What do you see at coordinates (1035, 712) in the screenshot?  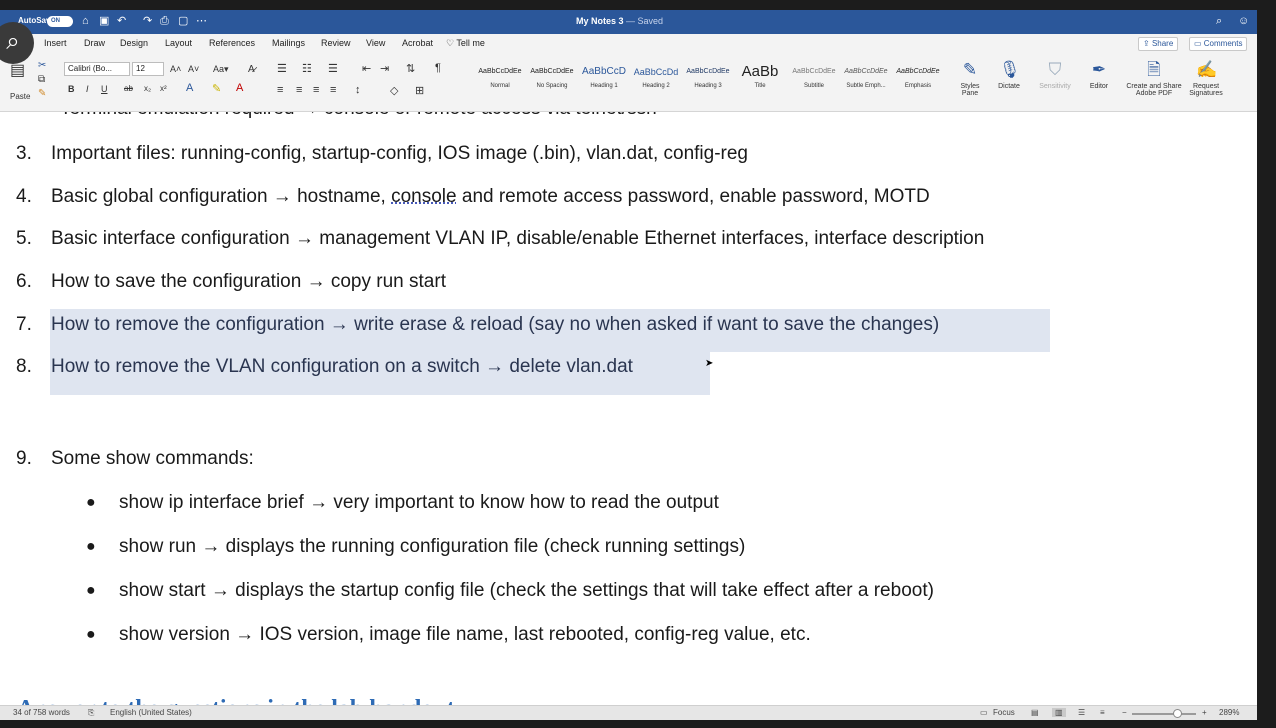 I see `print-layout-icon: ▤` at bounding box center [1035, 712].